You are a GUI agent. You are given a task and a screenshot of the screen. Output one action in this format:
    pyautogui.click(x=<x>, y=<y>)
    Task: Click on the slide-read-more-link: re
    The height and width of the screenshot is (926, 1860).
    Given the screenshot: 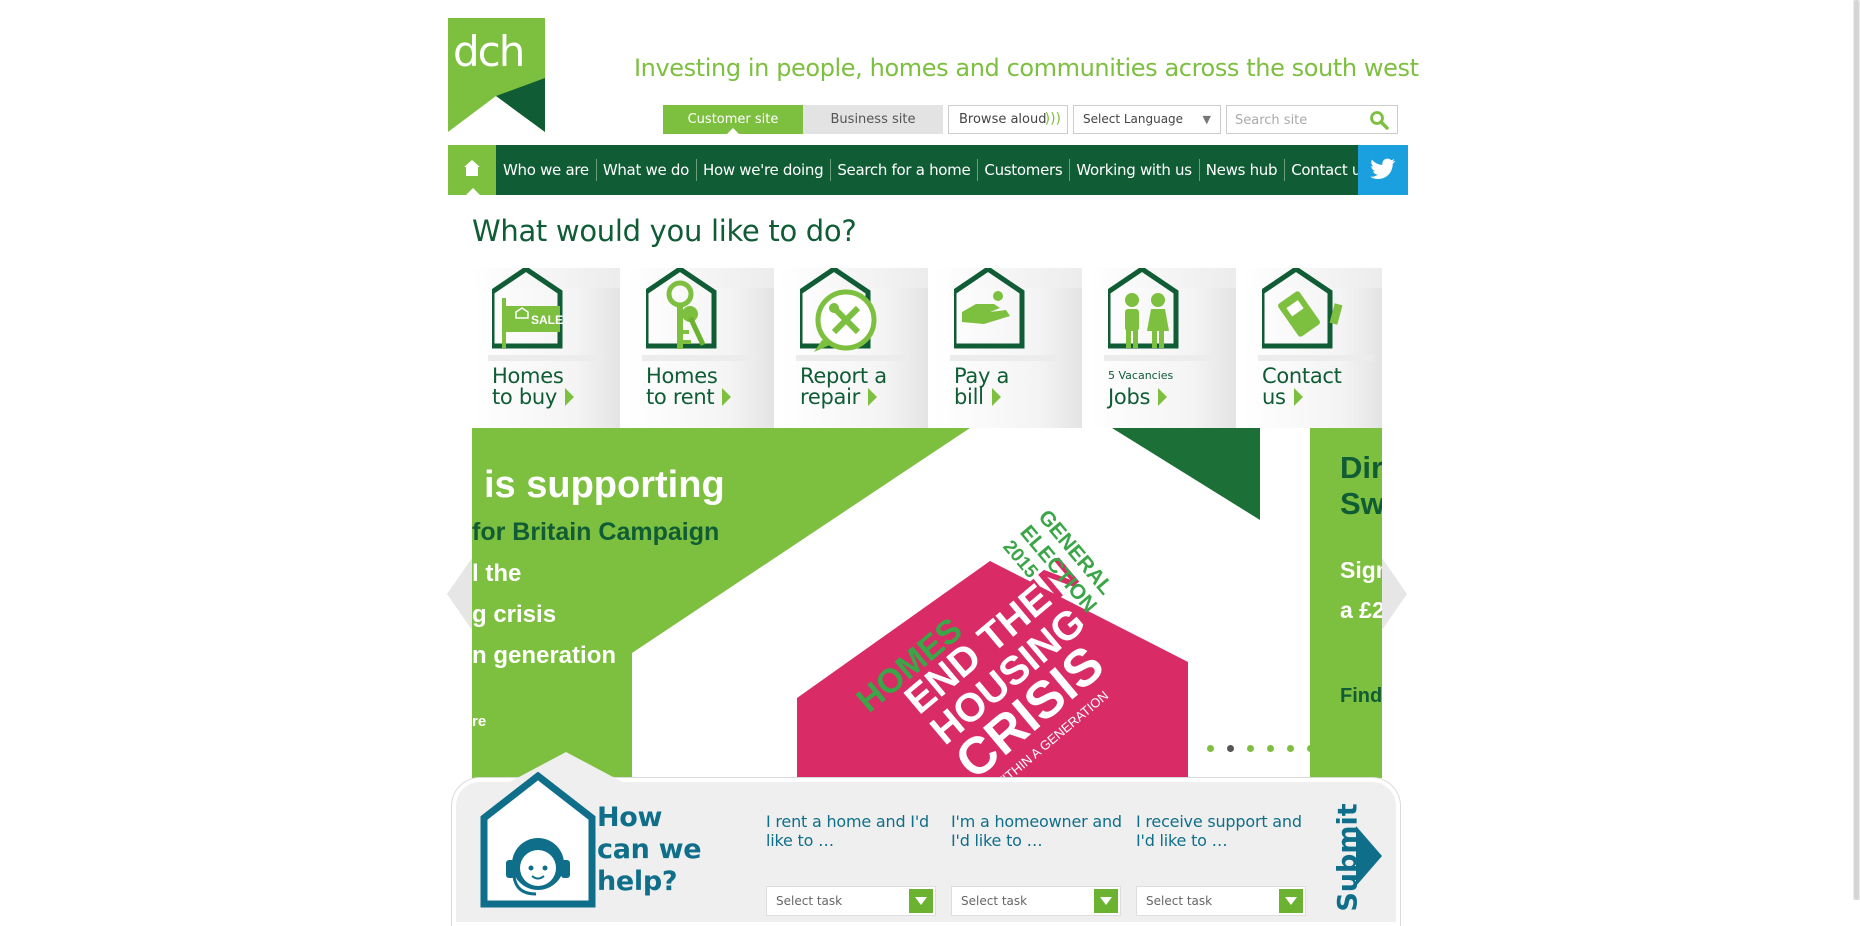 What is the action you would take?
    pyautogui.click(x=479, y=721)
    